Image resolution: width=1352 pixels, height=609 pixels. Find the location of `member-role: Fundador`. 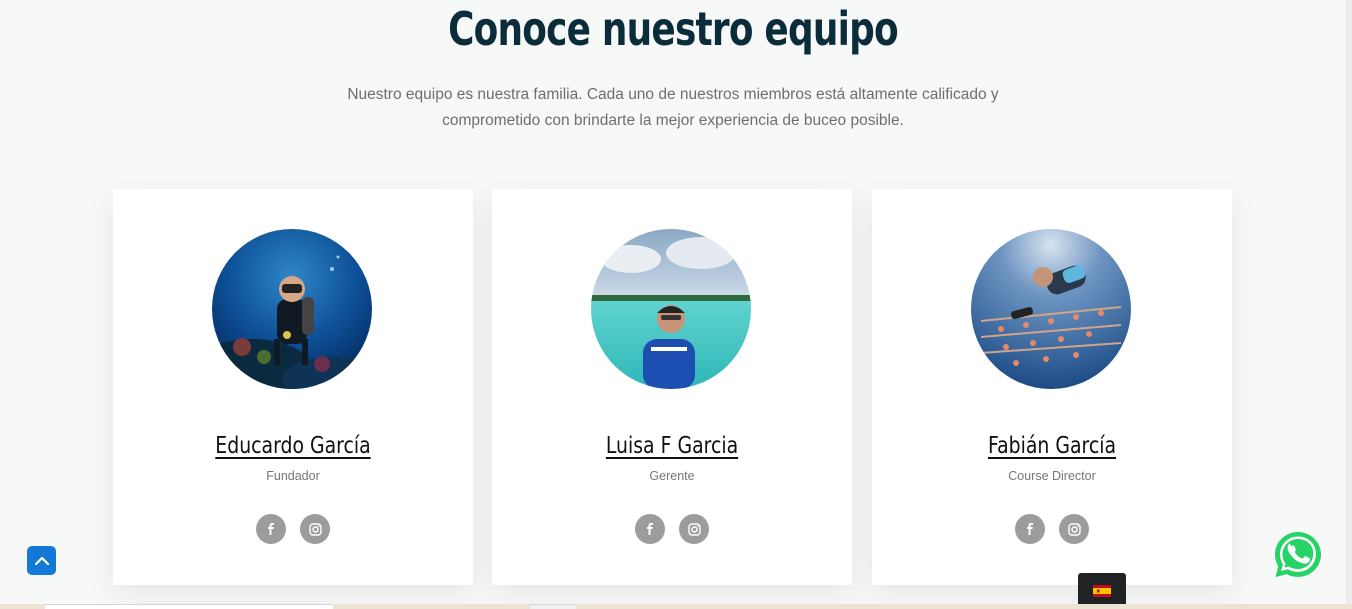

member-role: Fundador is located at coordinates (293, 476).